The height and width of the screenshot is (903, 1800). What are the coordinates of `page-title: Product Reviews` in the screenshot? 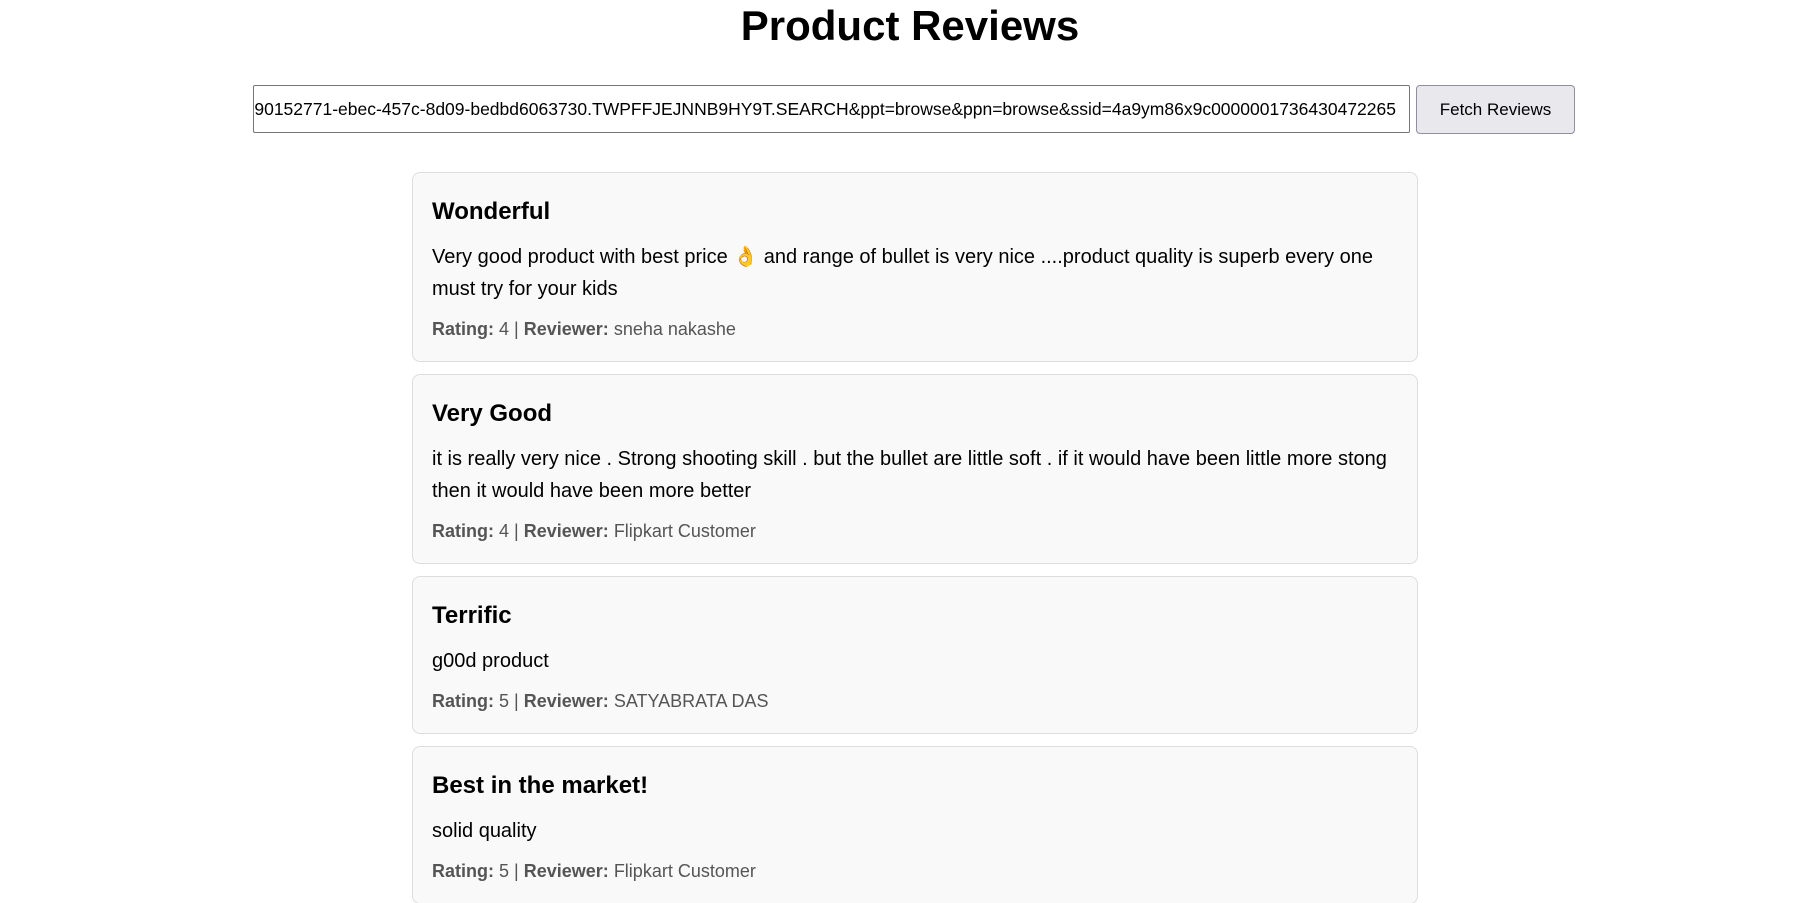 It's located at (910, 25).